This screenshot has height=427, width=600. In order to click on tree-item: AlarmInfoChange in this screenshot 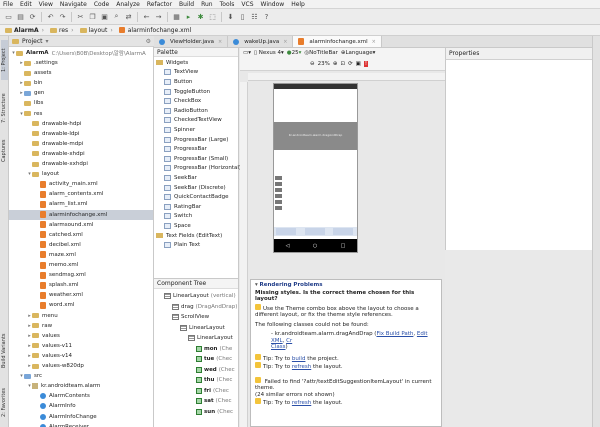, I will do `click(81, 417)`.